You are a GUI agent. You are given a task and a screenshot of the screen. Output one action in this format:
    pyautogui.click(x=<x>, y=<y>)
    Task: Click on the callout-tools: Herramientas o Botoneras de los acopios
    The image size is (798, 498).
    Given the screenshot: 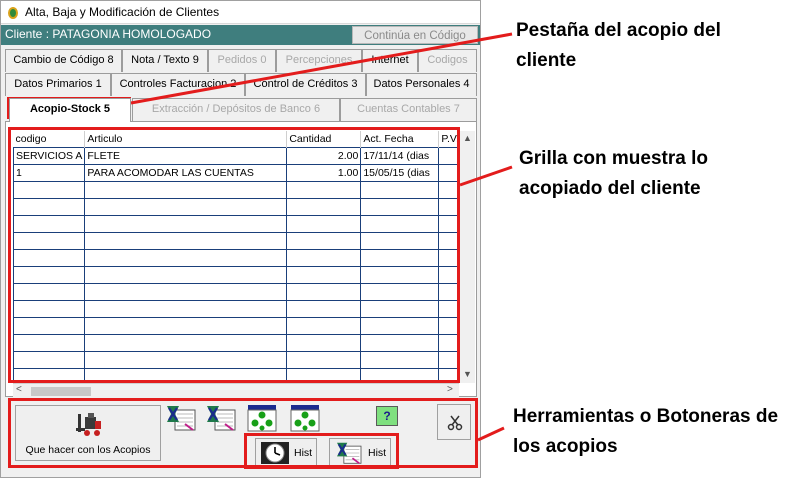 What is the action you would take?
    pyautogui.click(x=646, y=431)
    